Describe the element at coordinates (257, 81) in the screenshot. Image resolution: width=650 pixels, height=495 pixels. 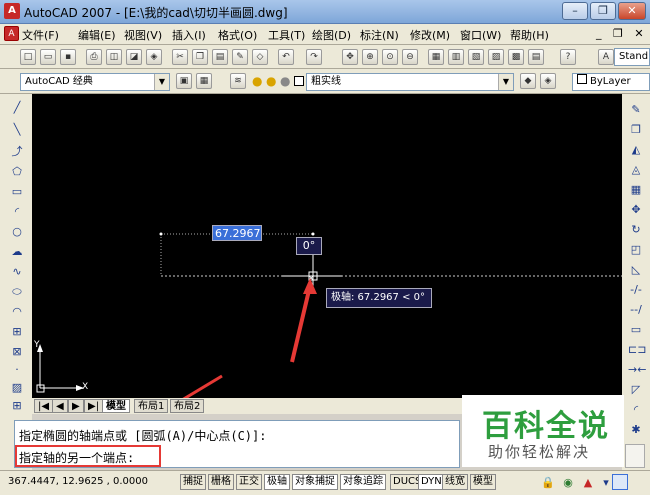
I see `lightbulb-icon: ●` at that location.